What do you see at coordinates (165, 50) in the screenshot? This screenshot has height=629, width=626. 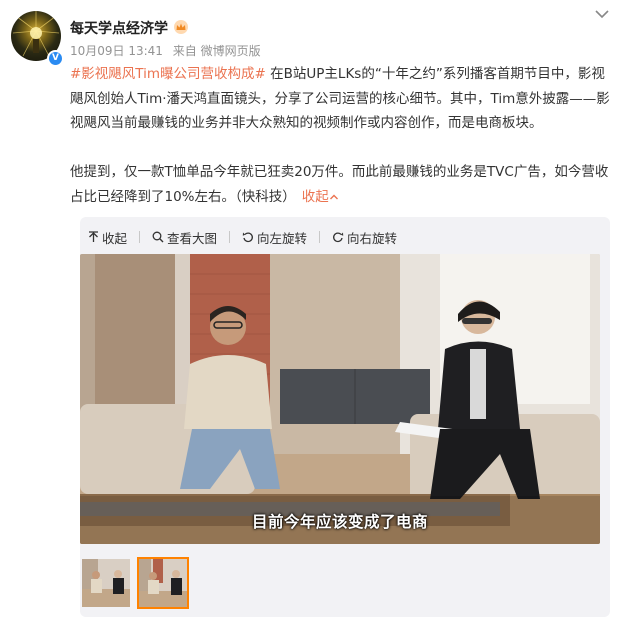 I see `post-meta: 10月09日 13:41 来自 微博网页版` at bounding box center [165, 50].